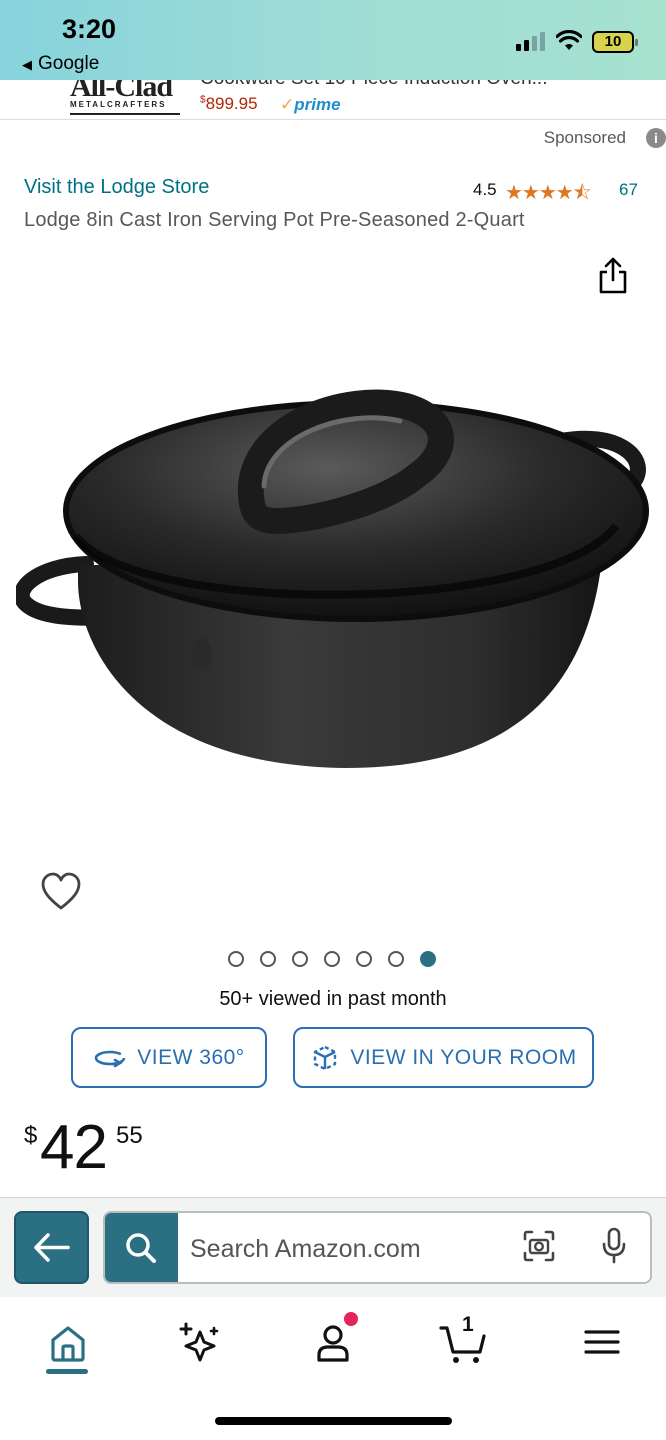 Image resolution: width=666 pixels, height=1440 pixels. Describe the element at coordinates (485, 189) in the screenshot. I see `rating-value: 4.5` at that location.